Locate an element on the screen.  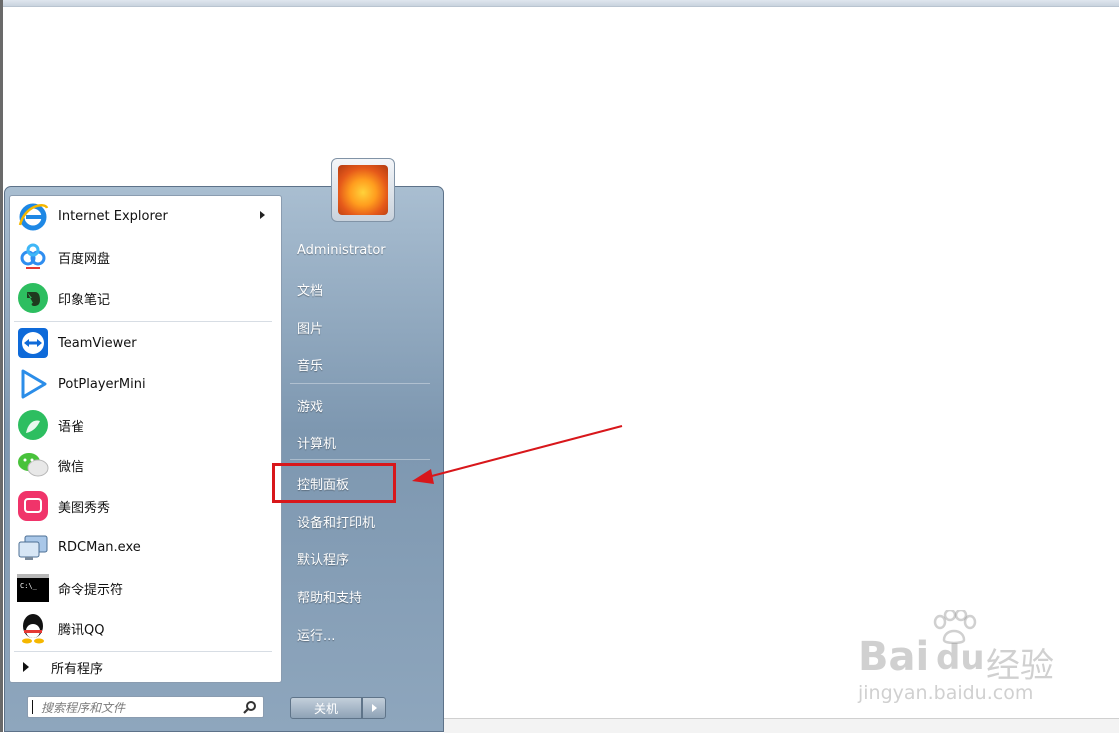
watermark-brand-du: du is located at coordinates (960, 658).